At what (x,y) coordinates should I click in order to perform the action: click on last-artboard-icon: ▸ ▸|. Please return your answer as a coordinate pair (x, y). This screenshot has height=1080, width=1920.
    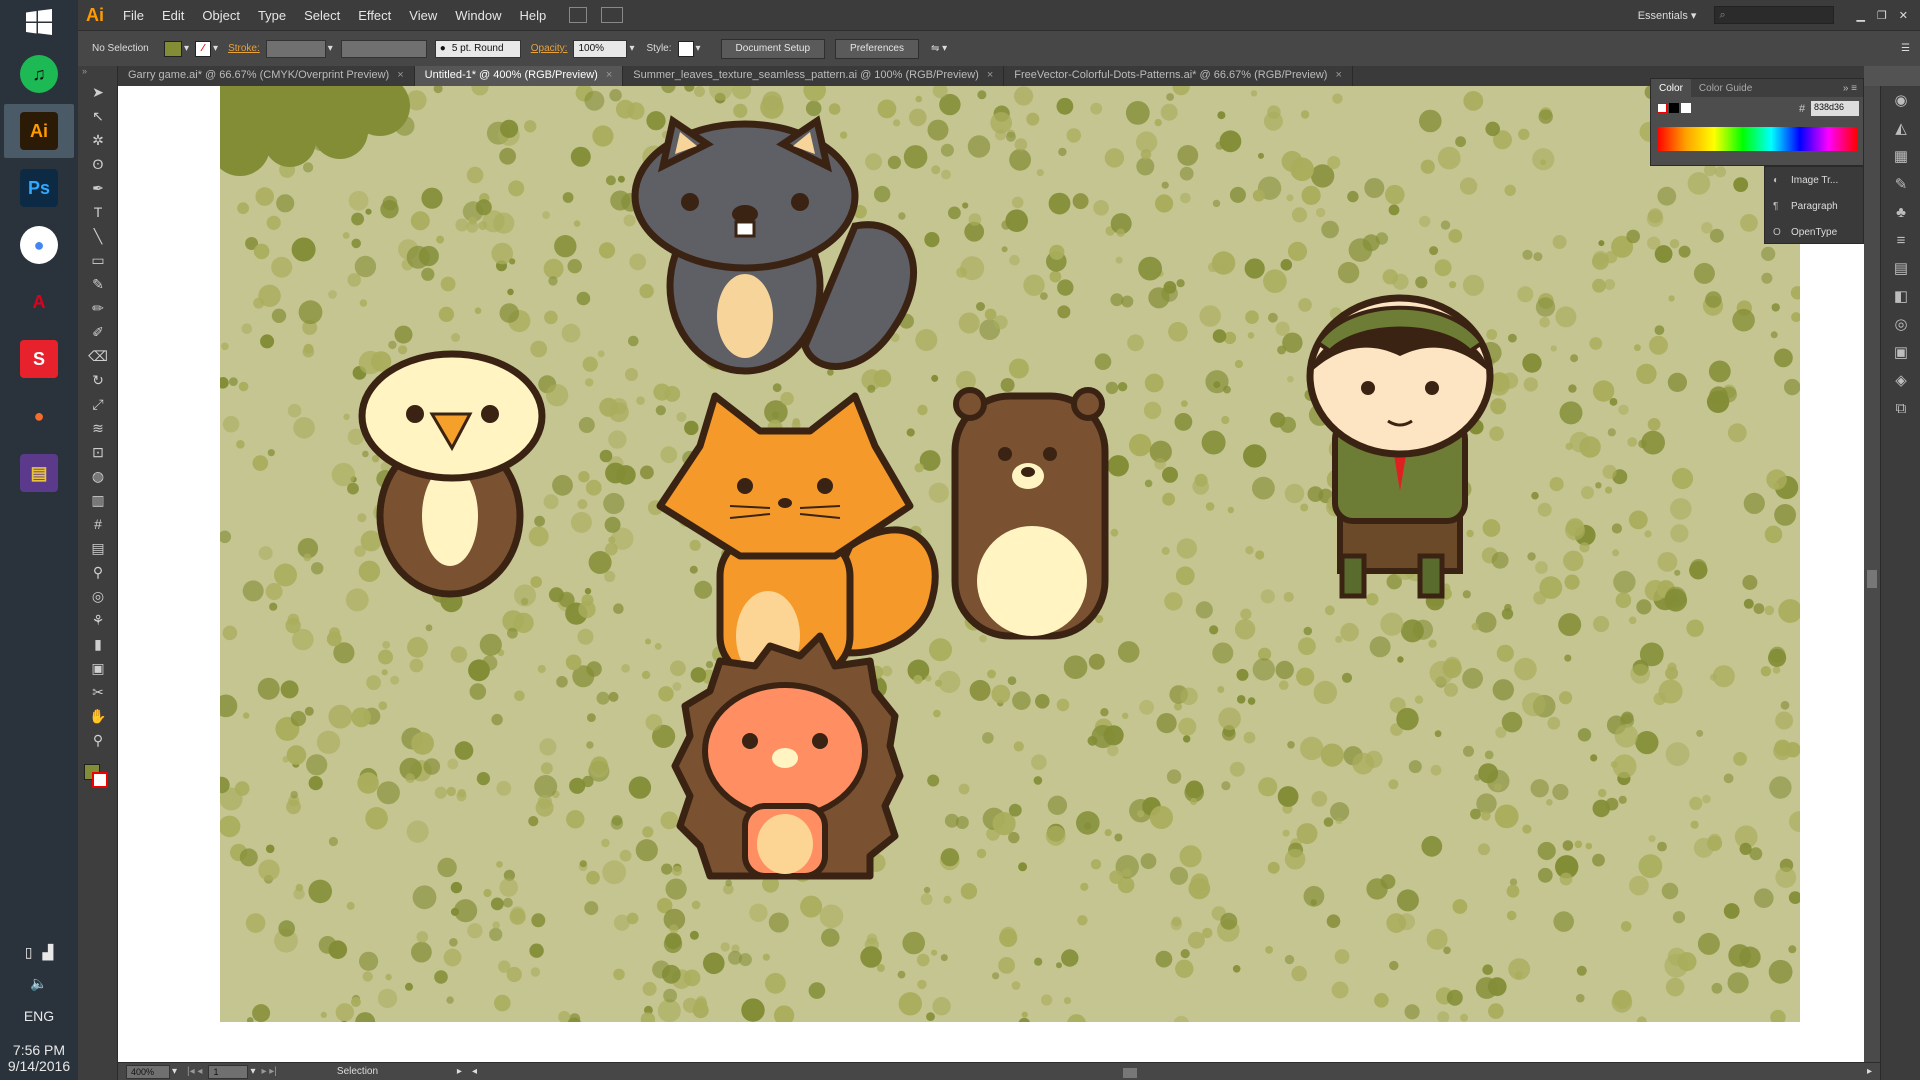
    Looking at the image, I should click on (268, 1071).